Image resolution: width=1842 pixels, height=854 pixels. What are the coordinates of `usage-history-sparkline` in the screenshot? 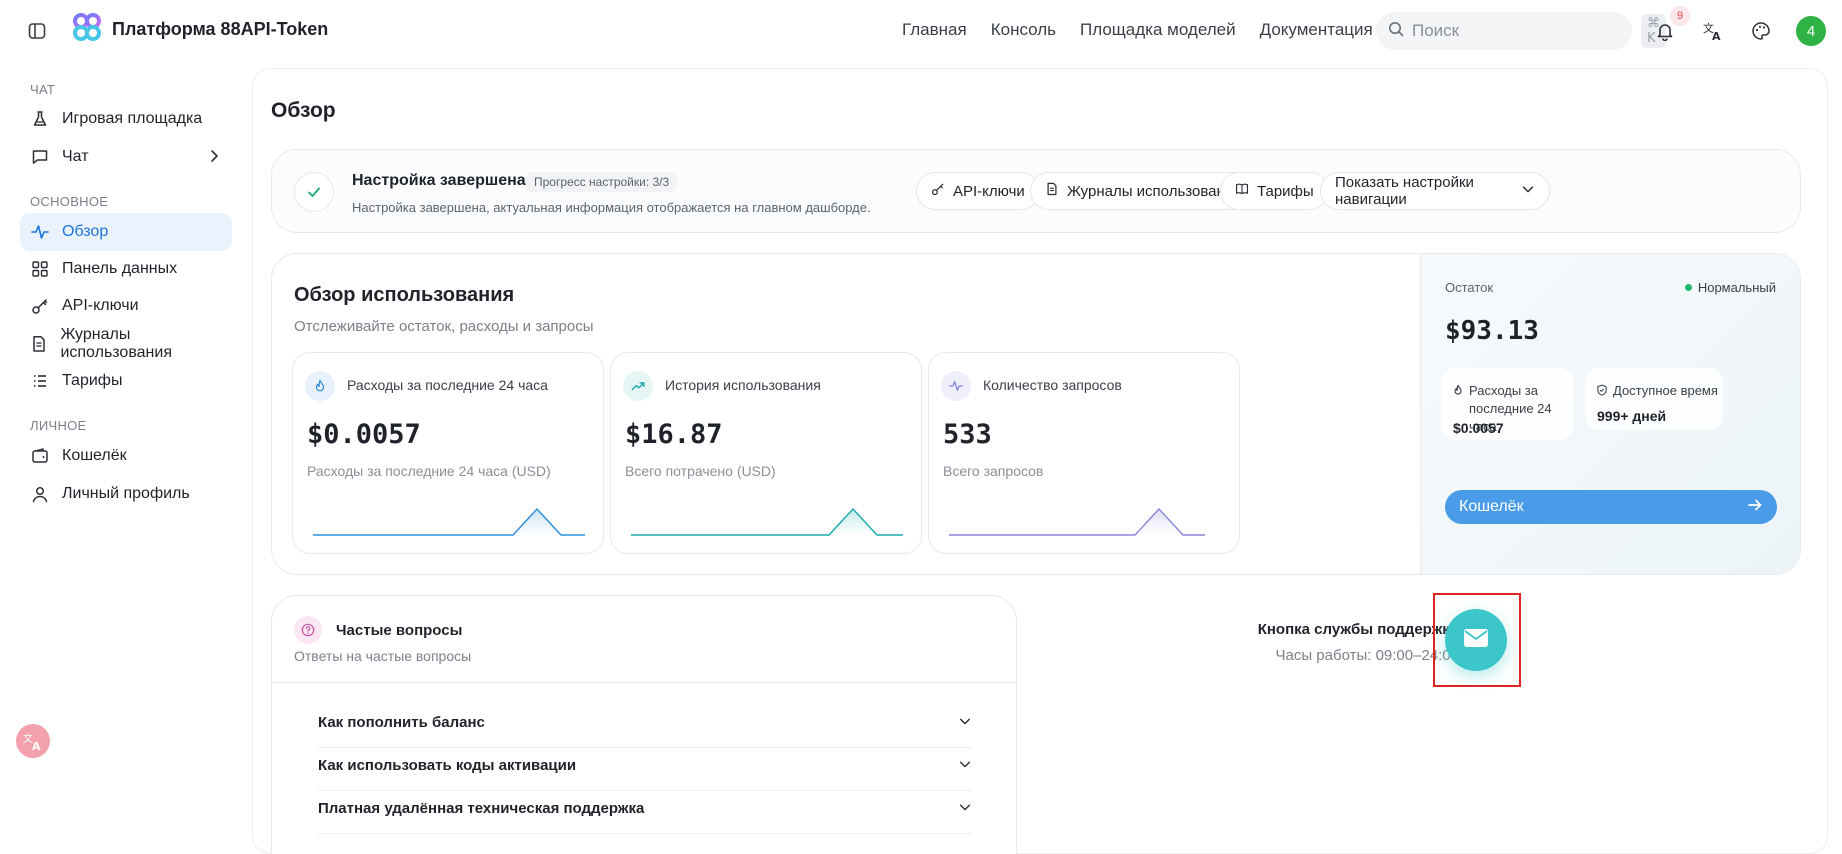 It's located at (767, 521).